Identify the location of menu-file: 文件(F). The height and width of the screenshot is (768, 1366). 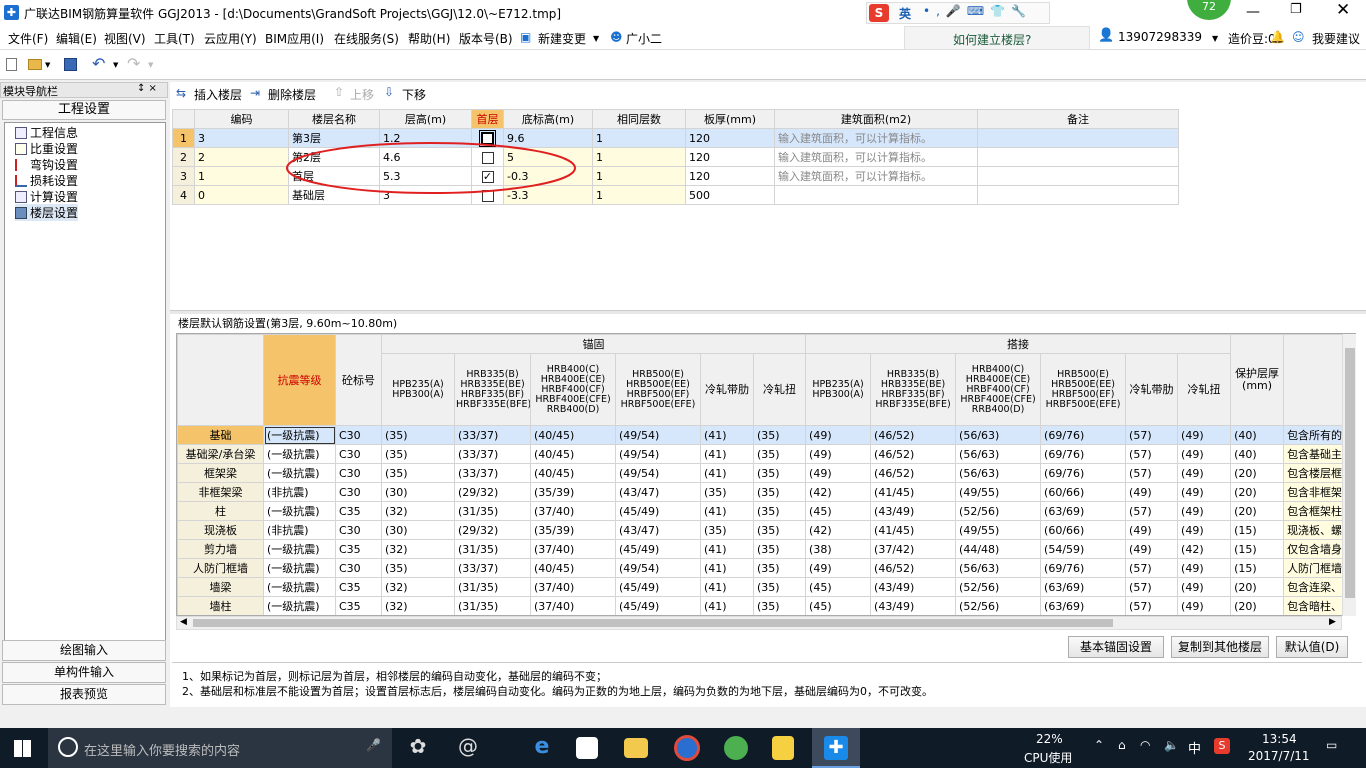
(28, 38).